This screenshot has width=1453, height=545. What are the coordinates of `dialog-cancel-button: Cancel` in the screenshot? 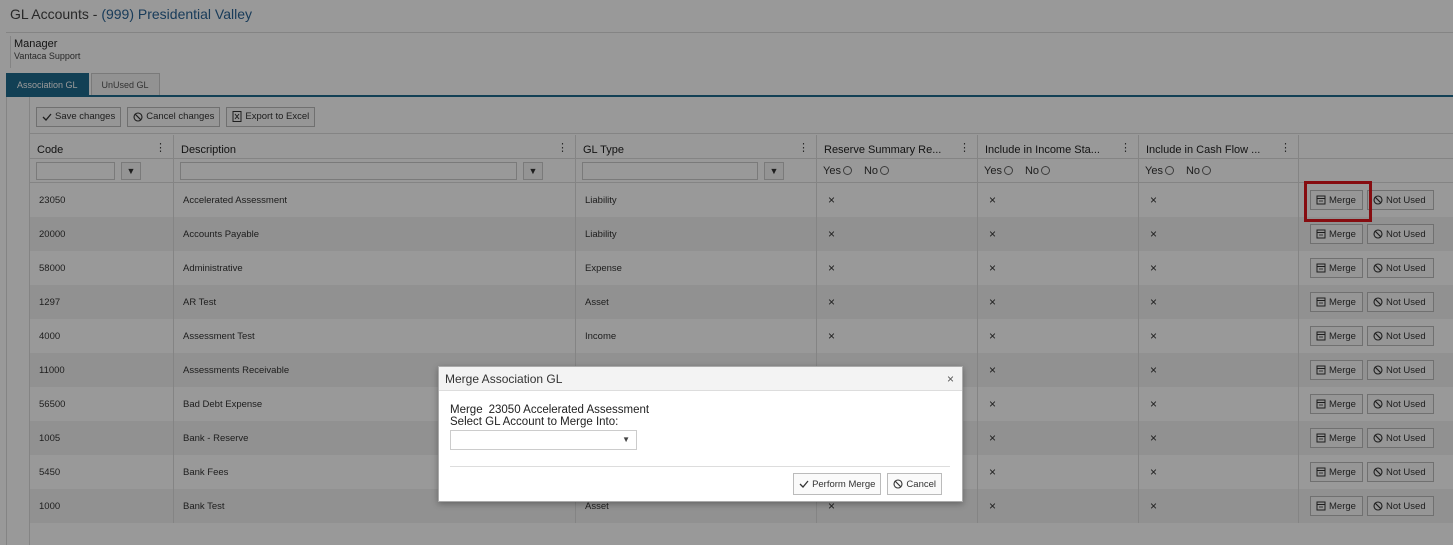 It's located at (914, 484).